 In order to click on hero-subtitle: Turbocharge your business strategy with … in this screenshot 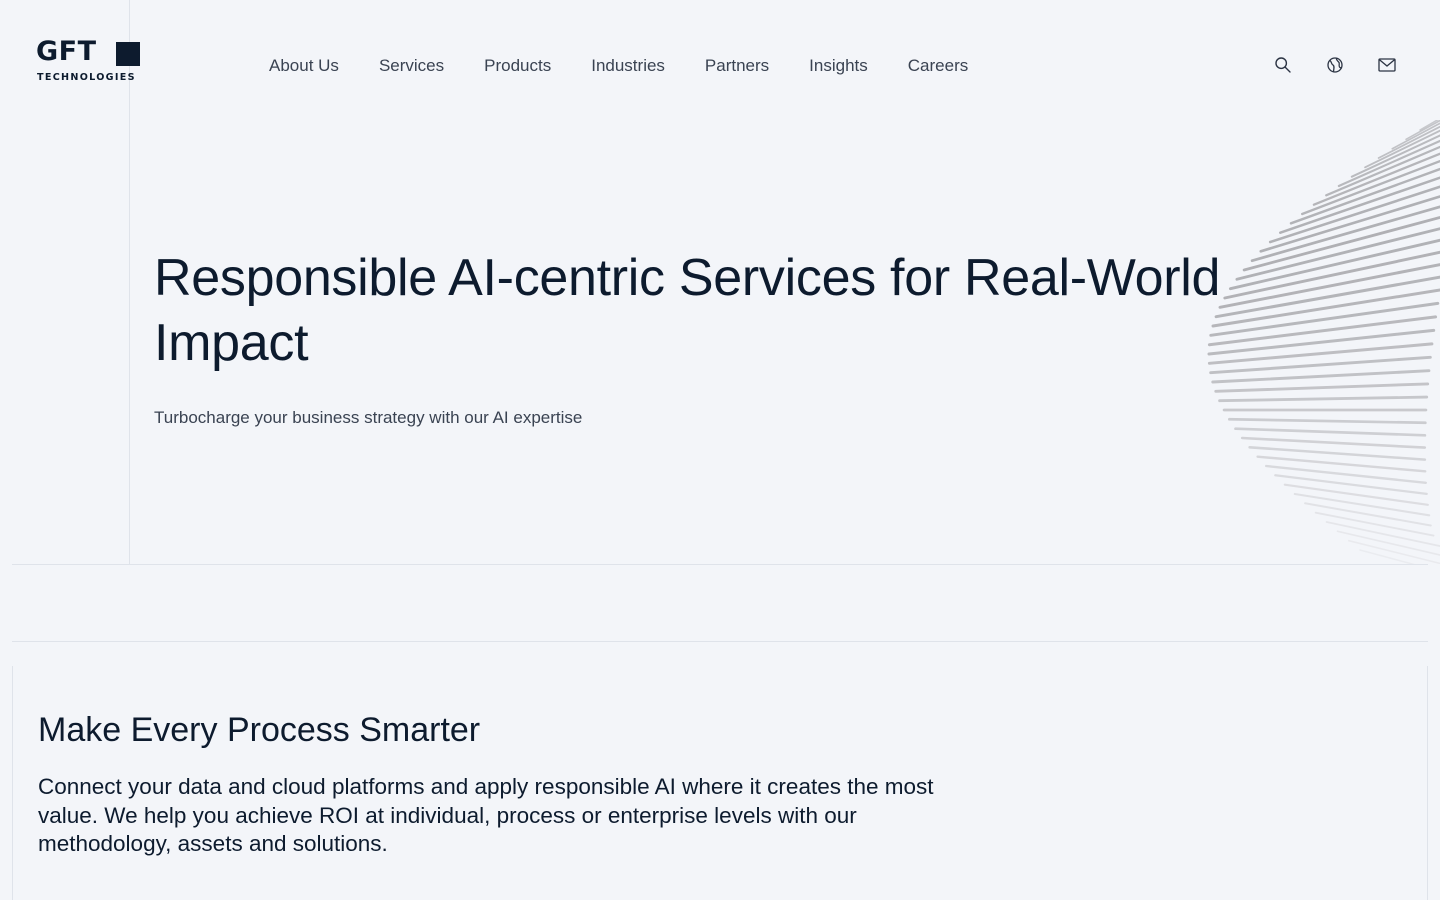, I will do `click(368, 417)`.